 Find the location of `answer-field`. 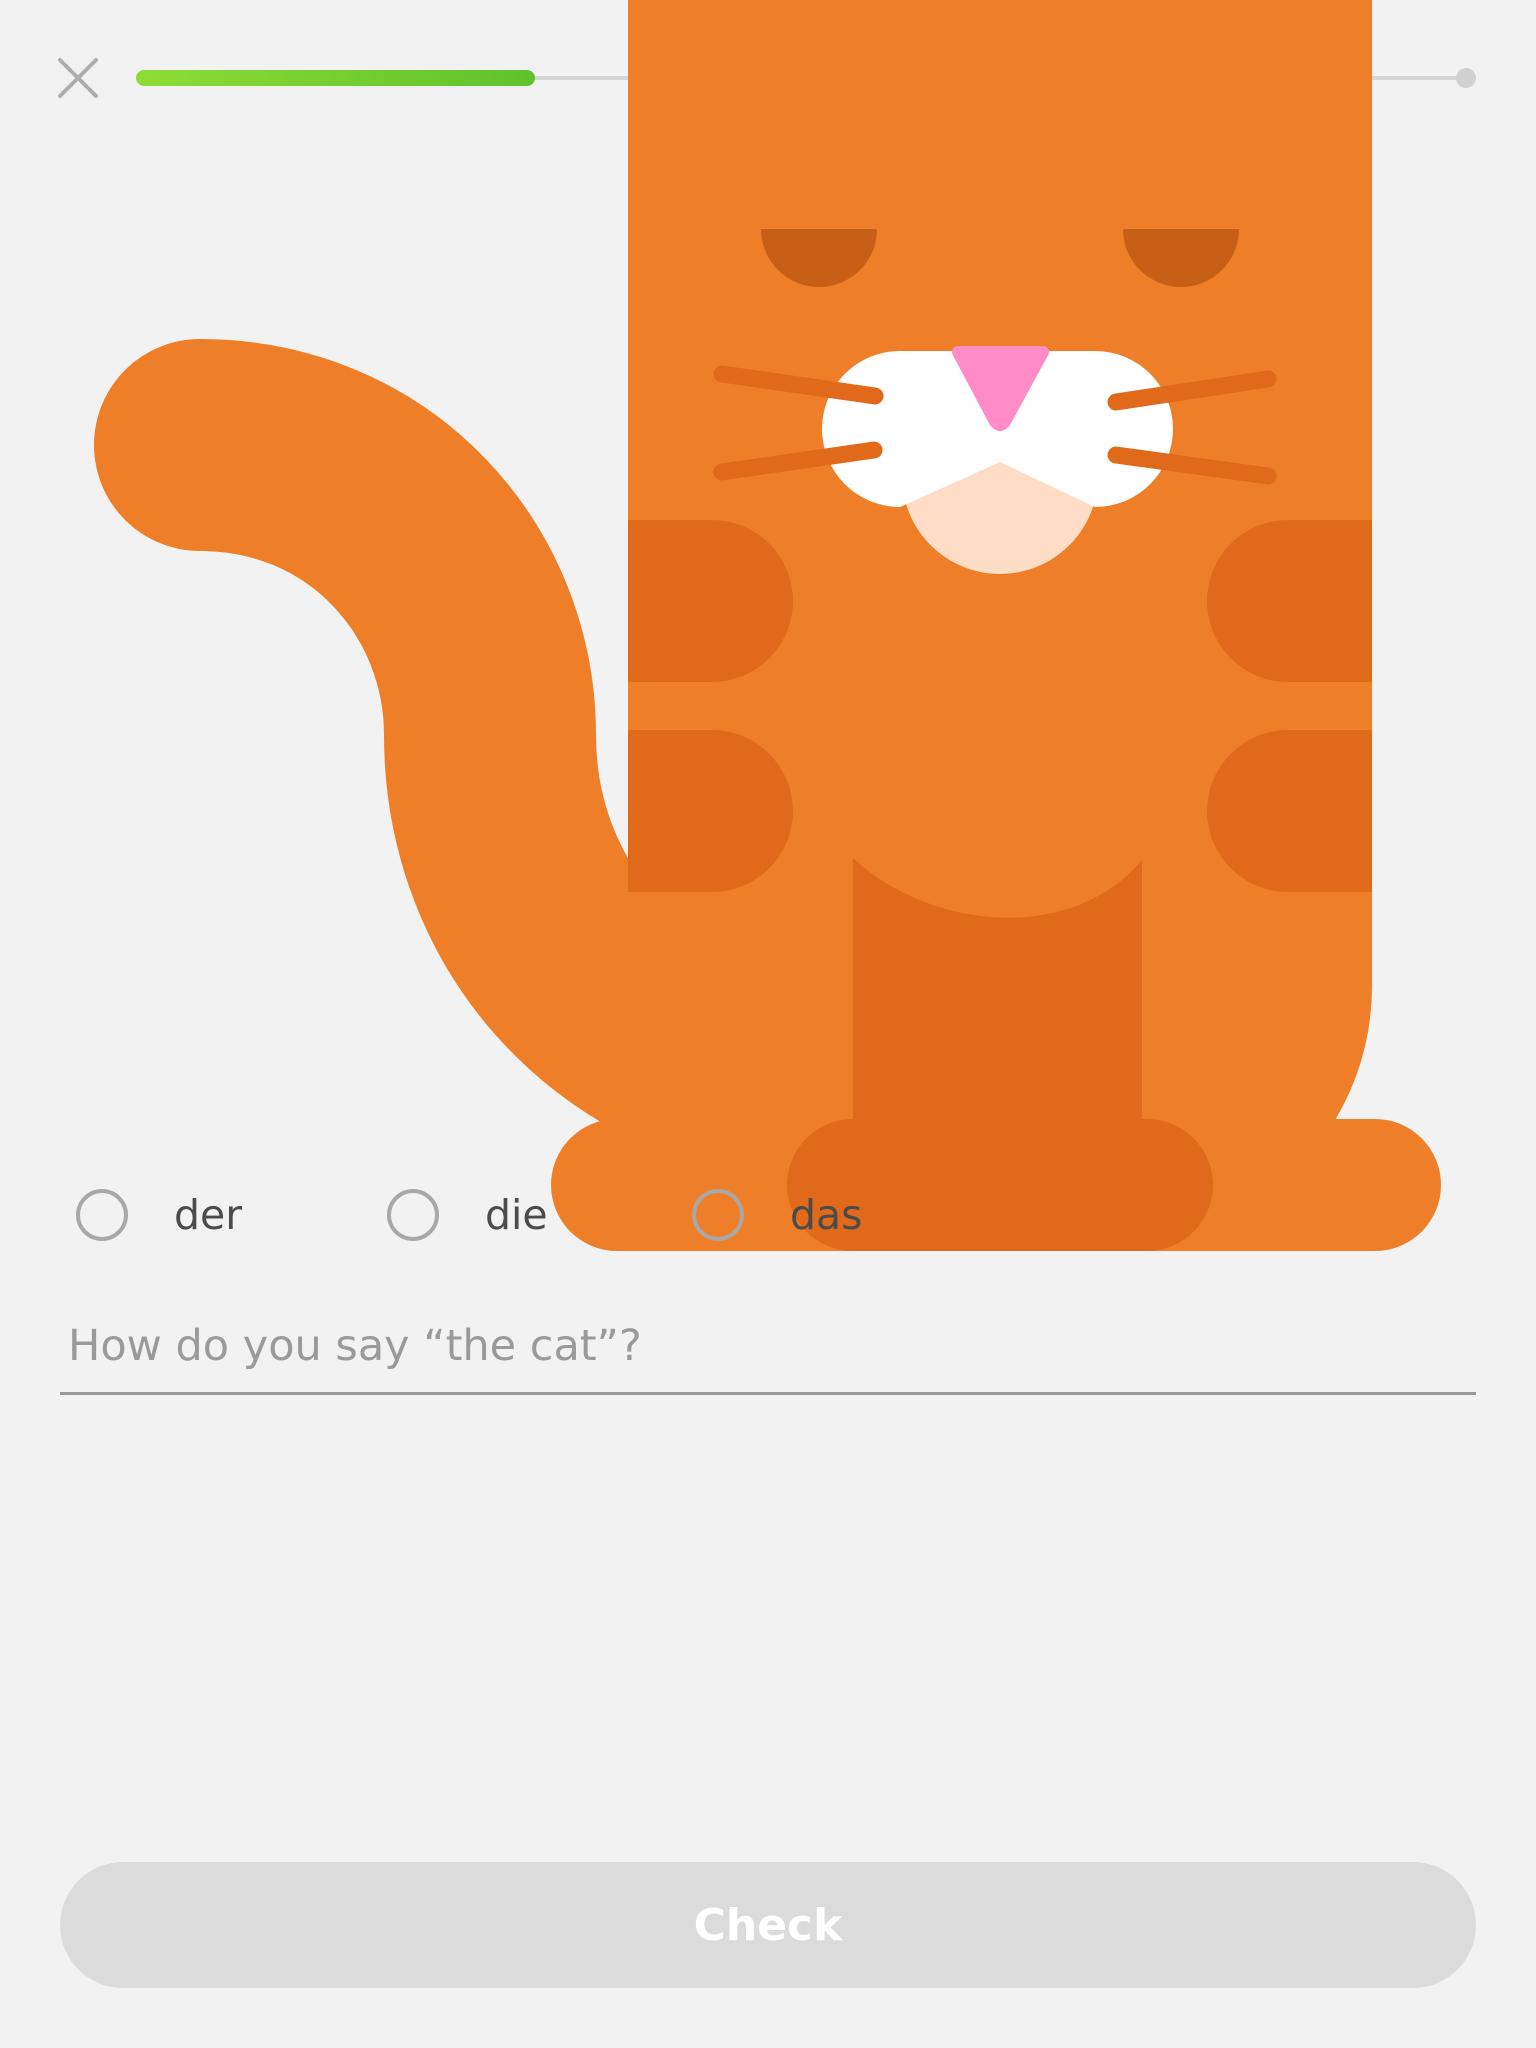

answer-field is located at coordinates (768, 1347).